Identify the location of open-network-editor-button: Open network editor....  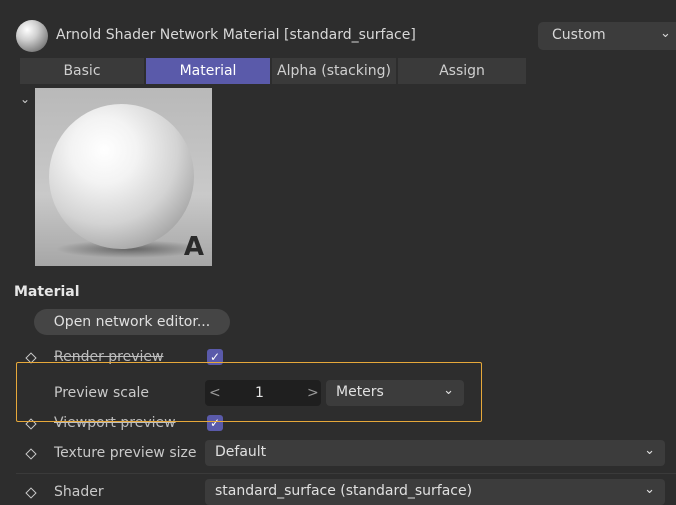
(132, 322).